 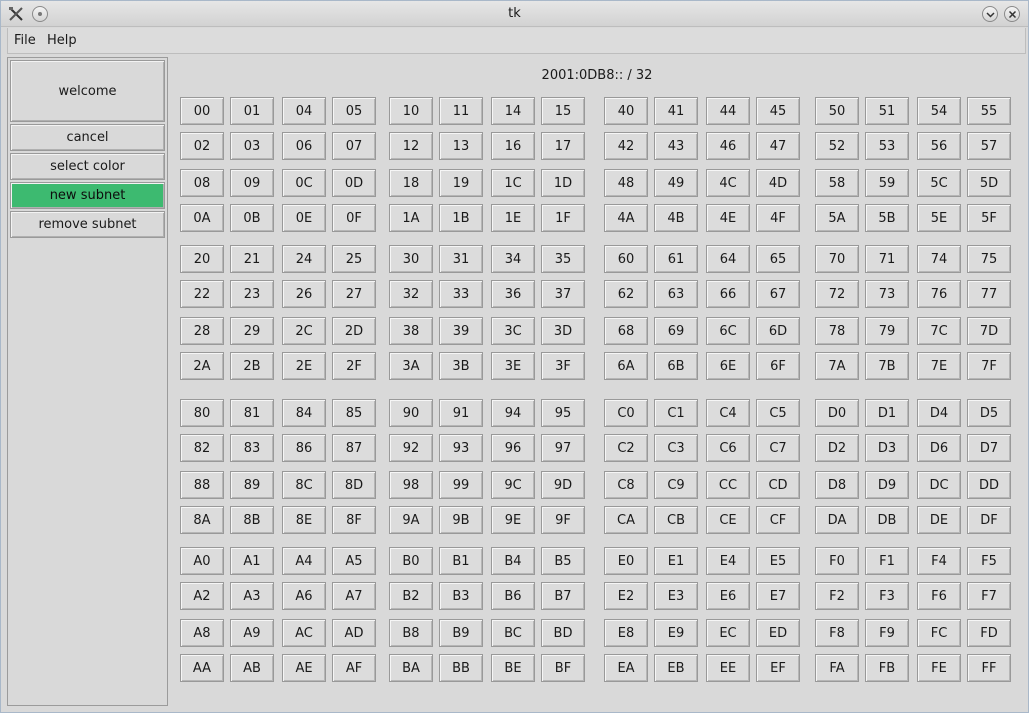 What do you see at coordinates (563, 448) in the screenshot?
I see `subnet-cell: 97` at bounding box center [563, 448].